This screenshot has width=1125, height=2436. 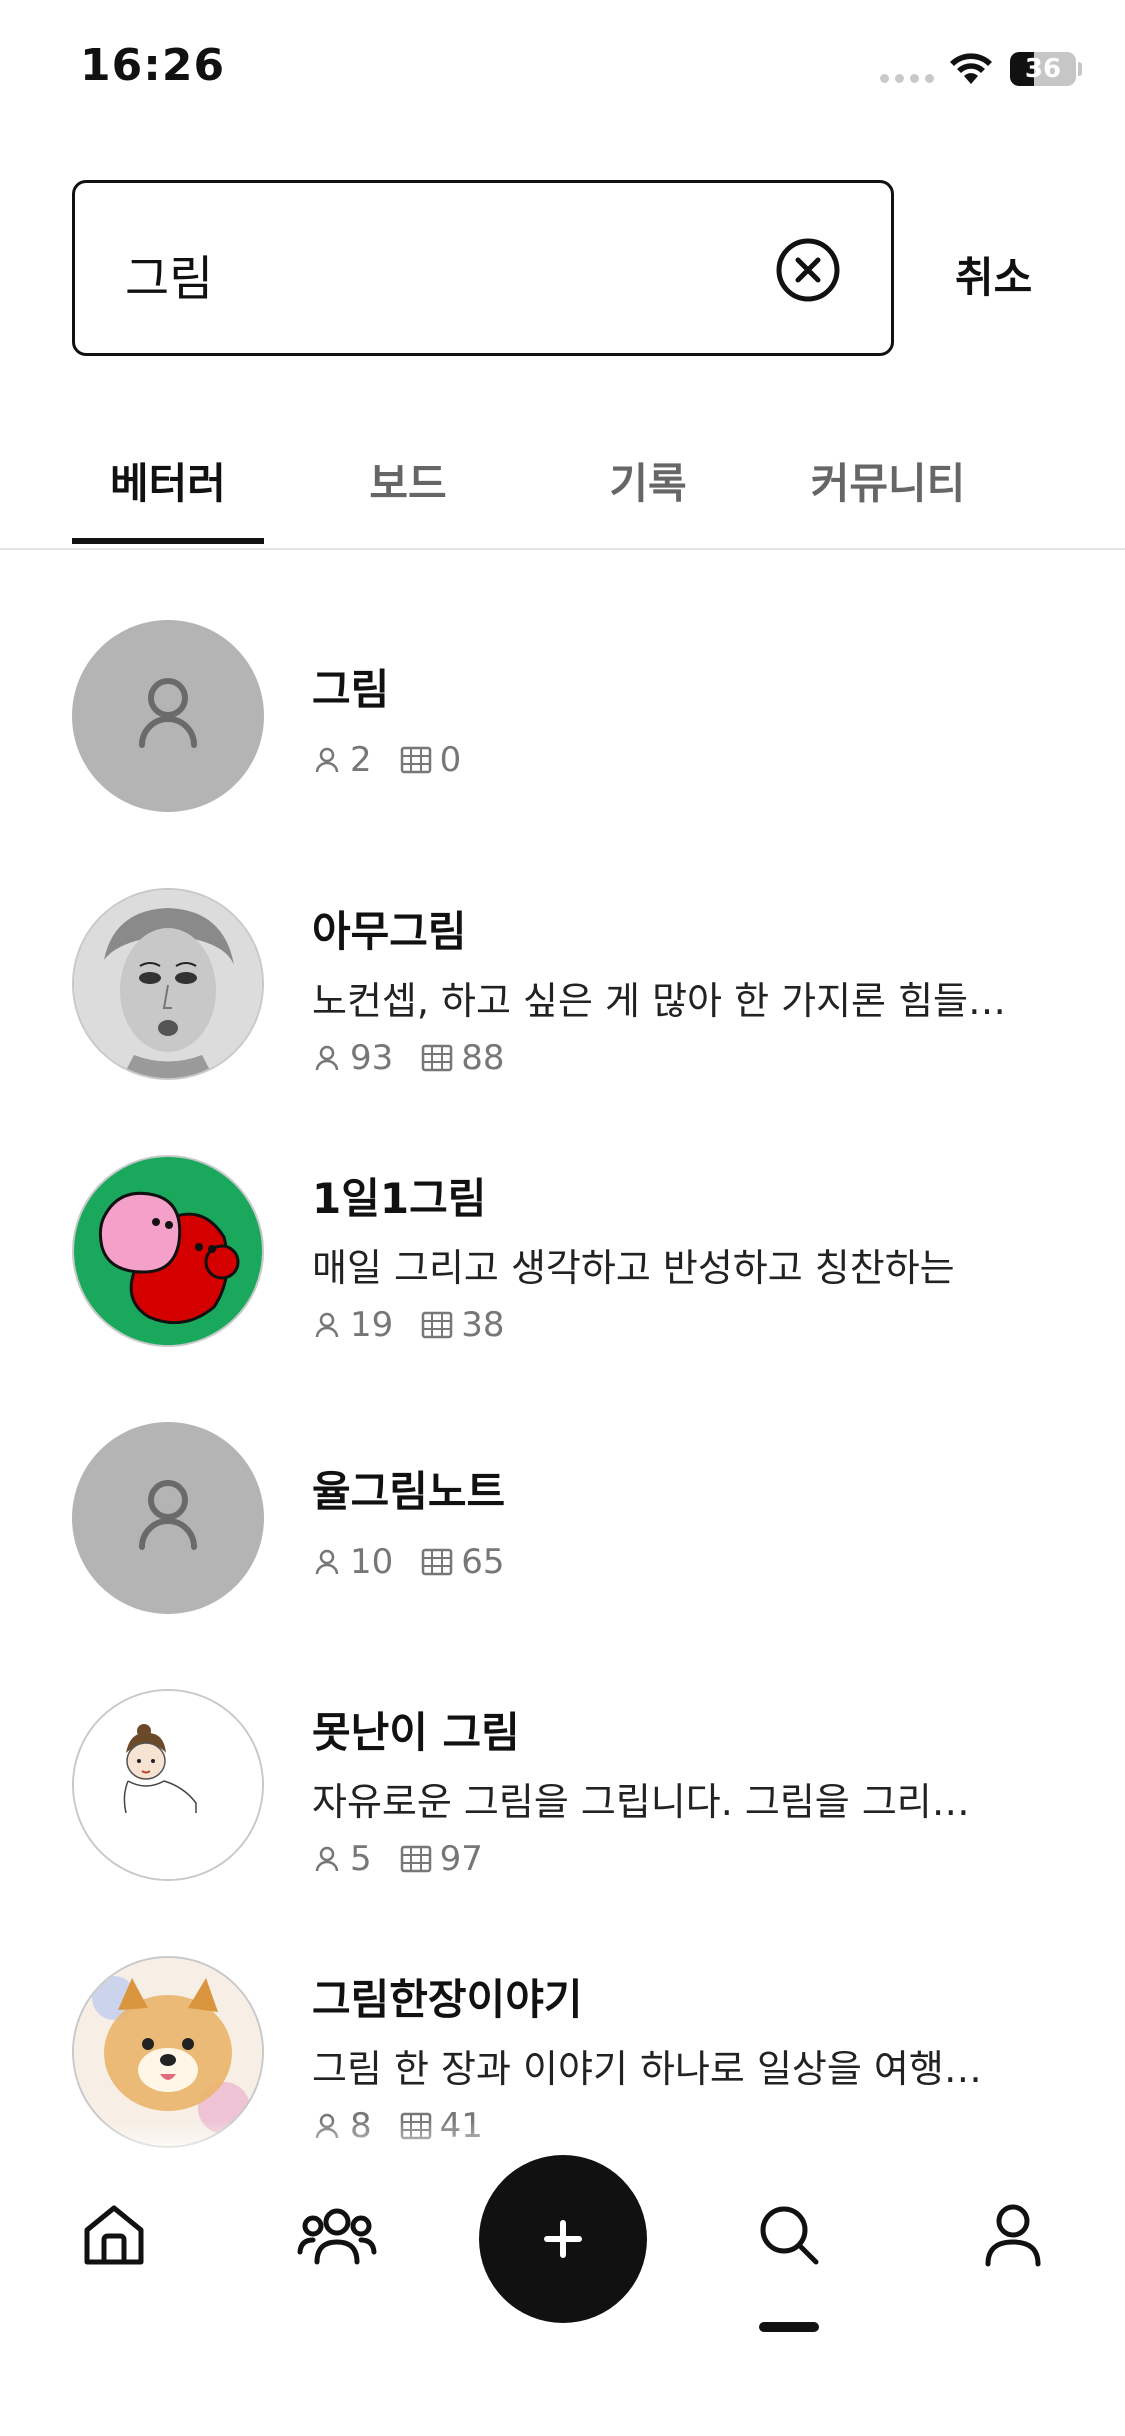 I want to click on result-stats: 2 0, so click(x=400, y=760).